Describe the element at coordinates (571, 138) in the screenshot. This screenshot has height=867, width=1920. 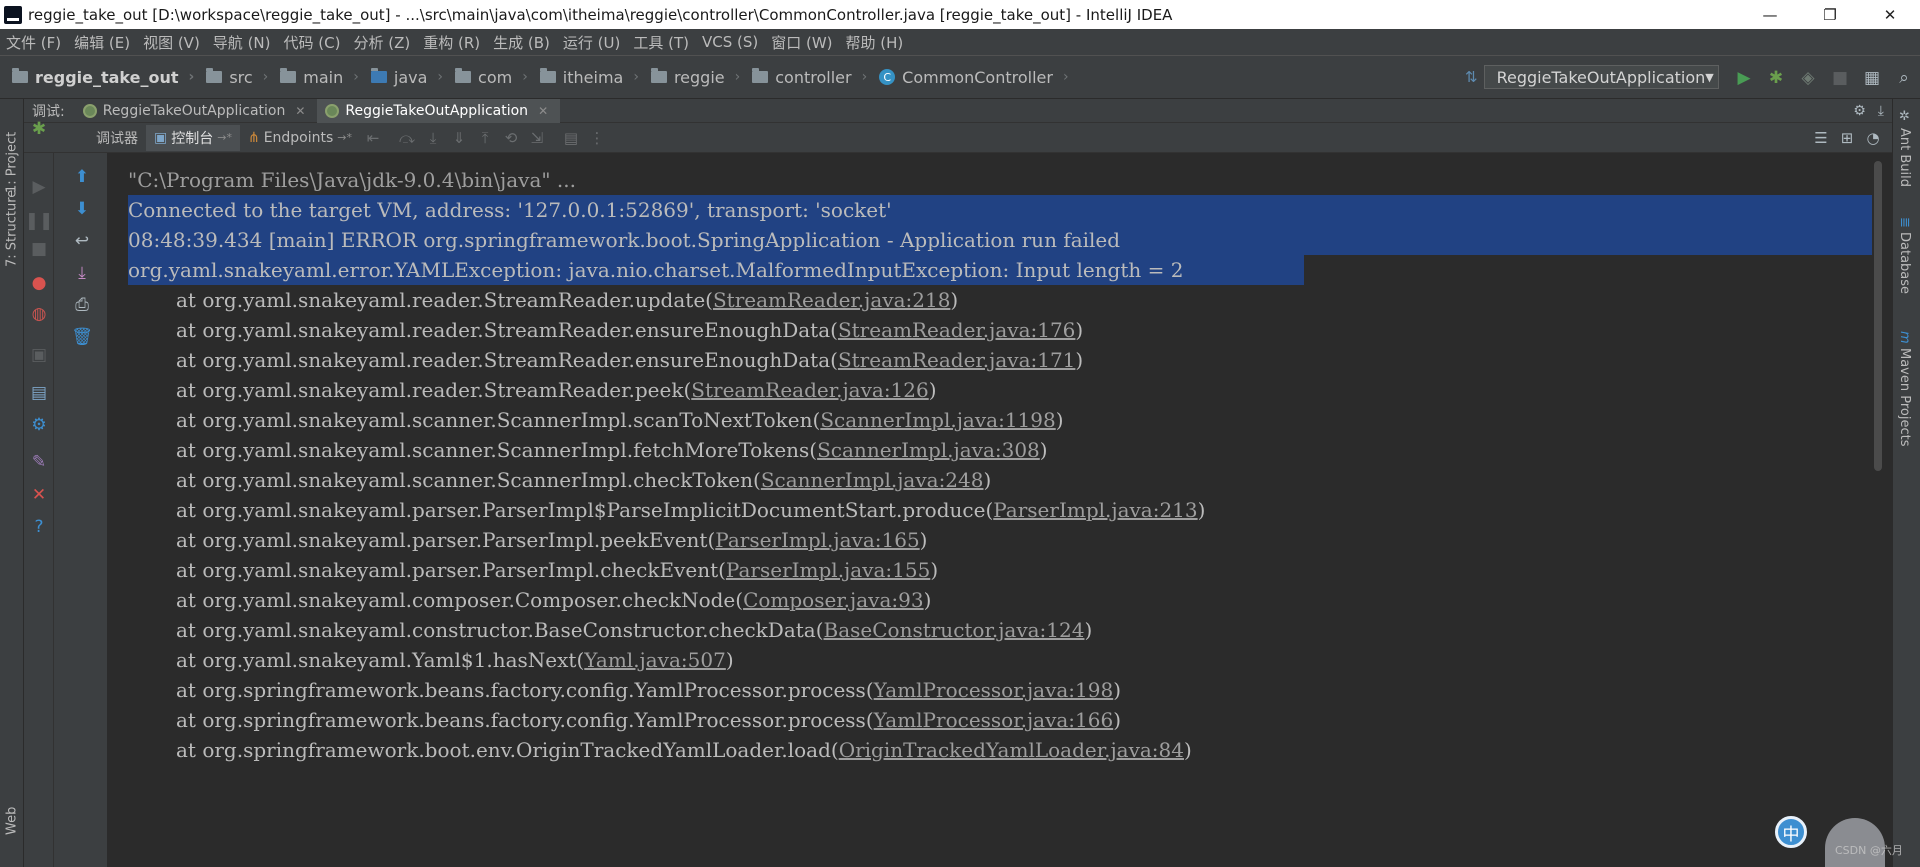
I see `evaluate-icon: ▤` at that location.